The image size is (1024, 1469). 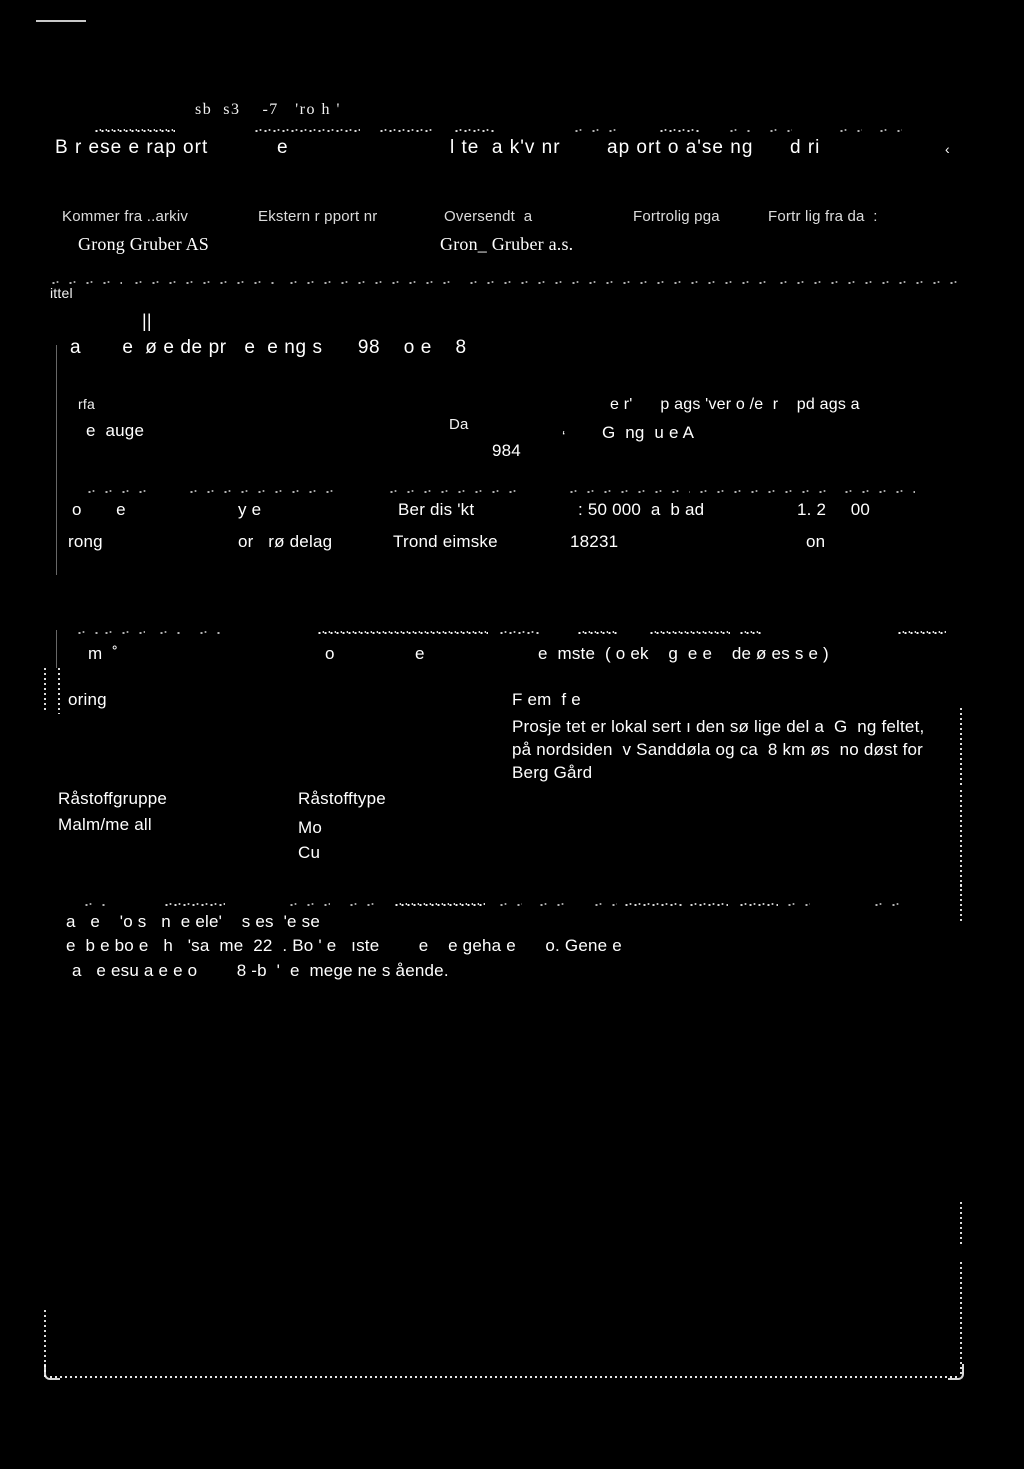 I want to click on title-row-speckle-b, so click(x=205, y=281).